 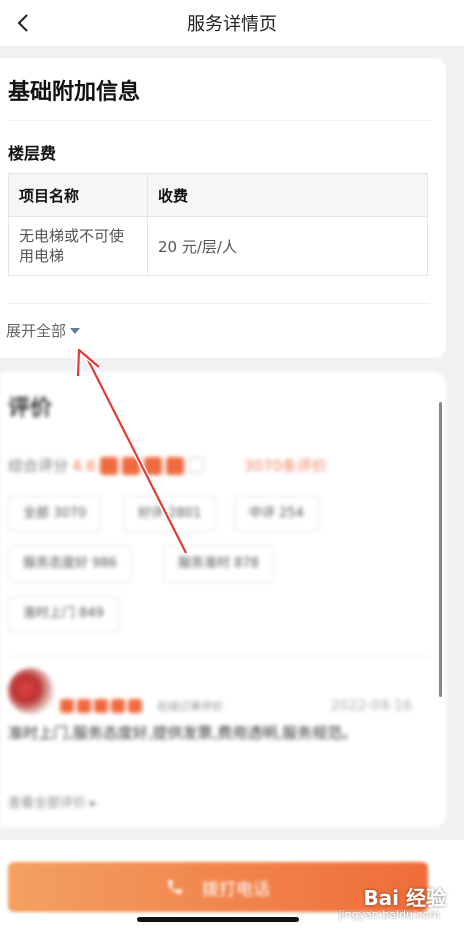 I want to click on table-header-row: 项目名称 收费, so click(x=218, y=195).